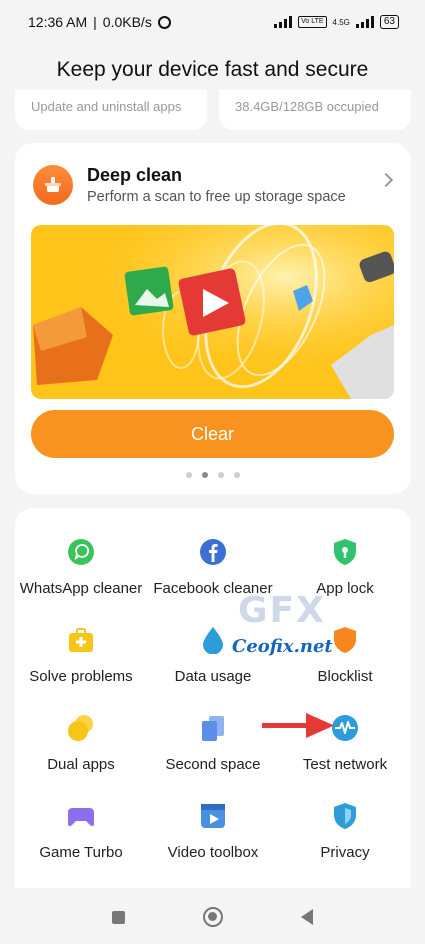 The image size is (425, 944). I want to click on shield-icon, so click(345, 640).